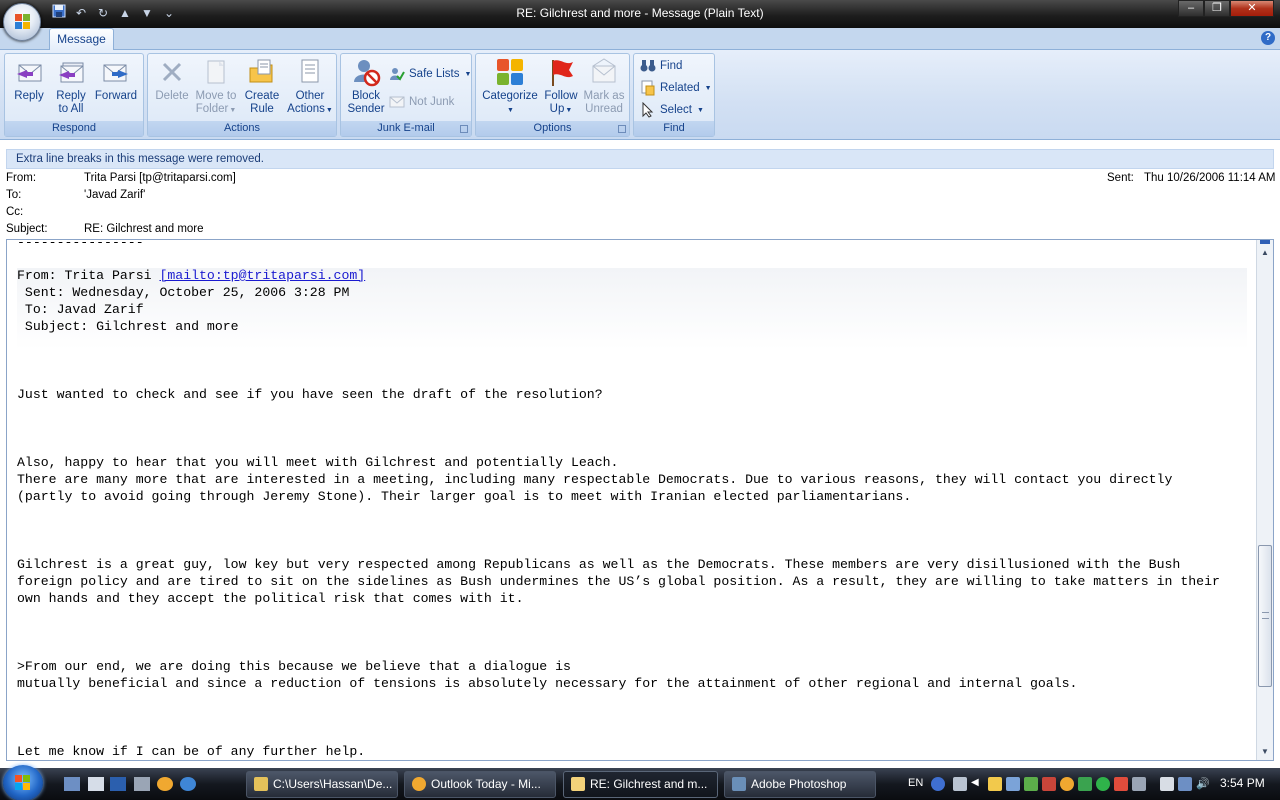  I want to click on start-button, so click(23, 782).